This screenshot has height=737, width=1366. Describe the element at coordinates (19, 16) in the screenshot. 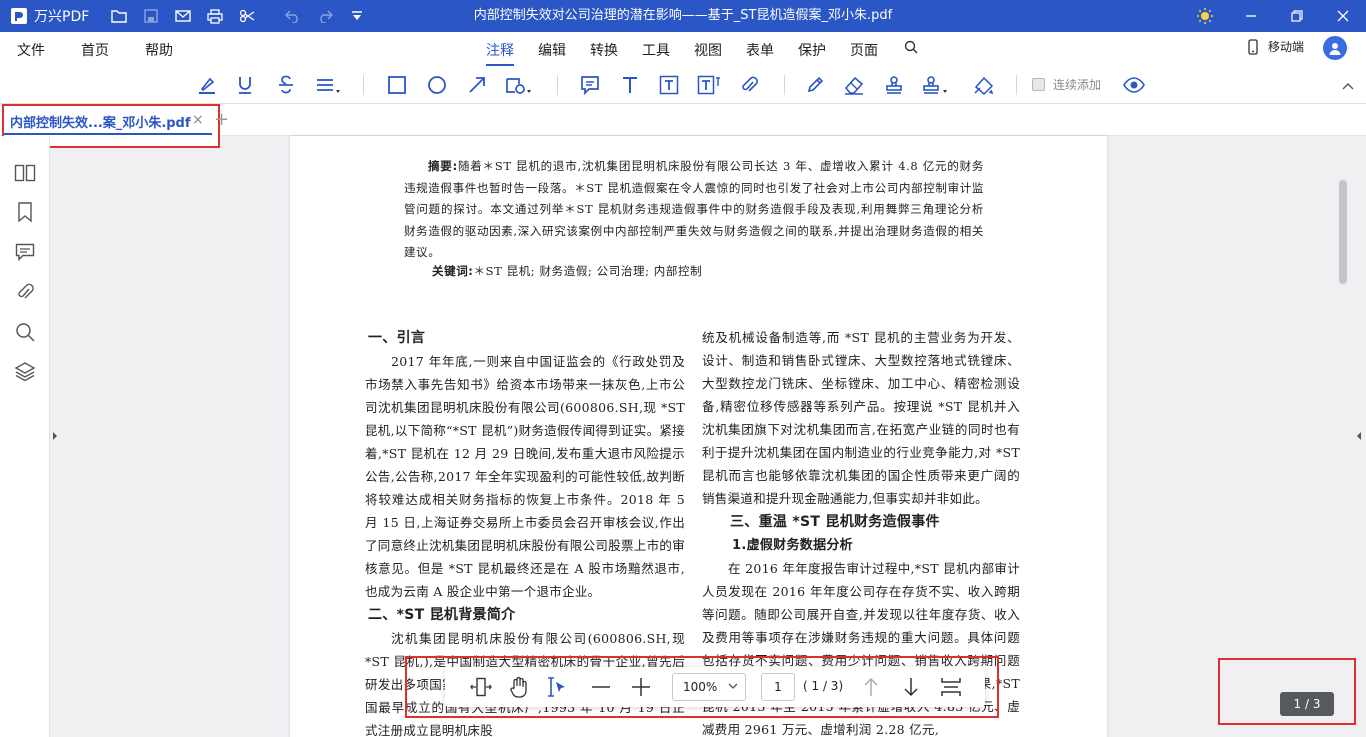

I see `app-logo-icon` at that location.